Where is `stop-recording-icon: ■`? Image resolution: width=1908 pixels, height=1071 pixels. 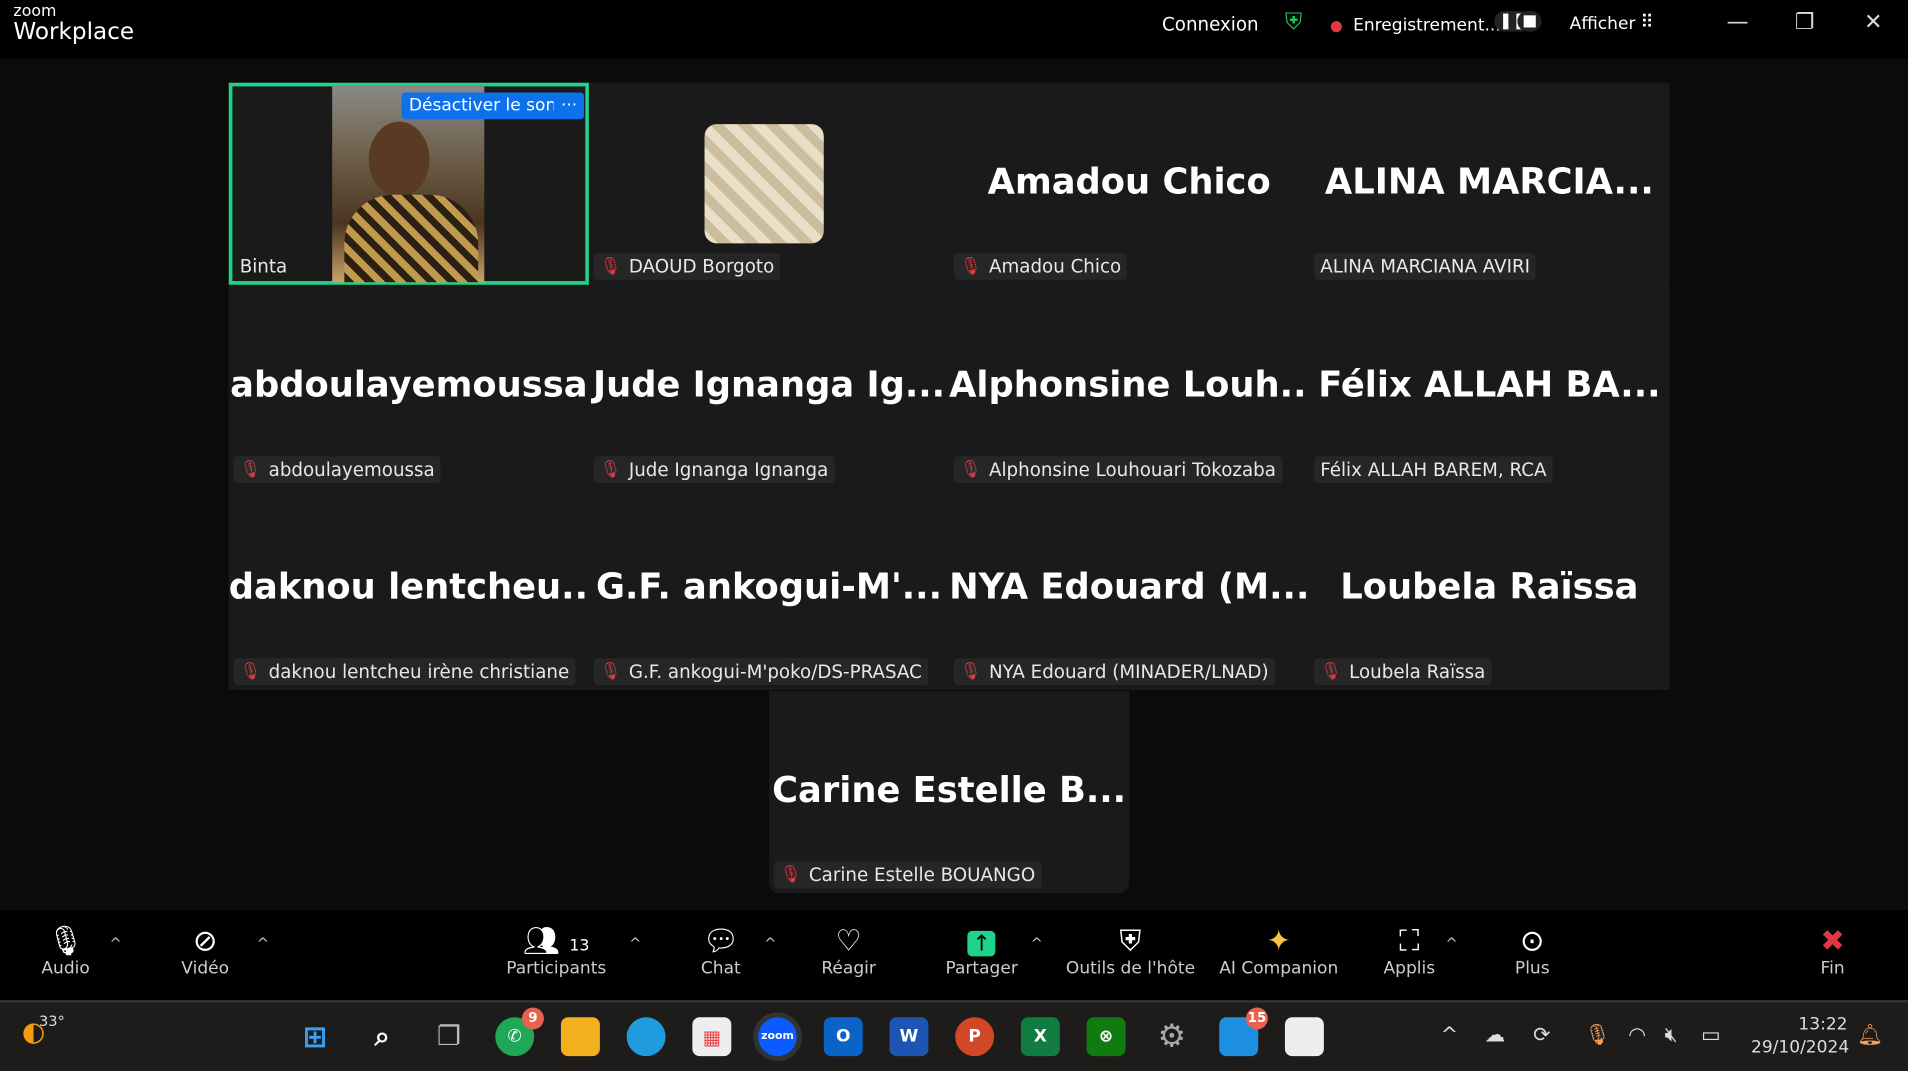
stop-recording-icon: ■ is located at coordinates (1530, 21).